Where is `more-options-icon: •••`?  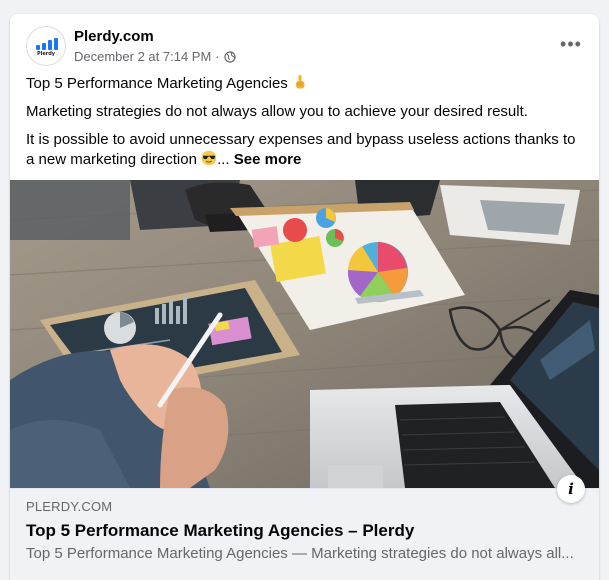 more-options-icon: ••• is located at coordinates (571, 43).